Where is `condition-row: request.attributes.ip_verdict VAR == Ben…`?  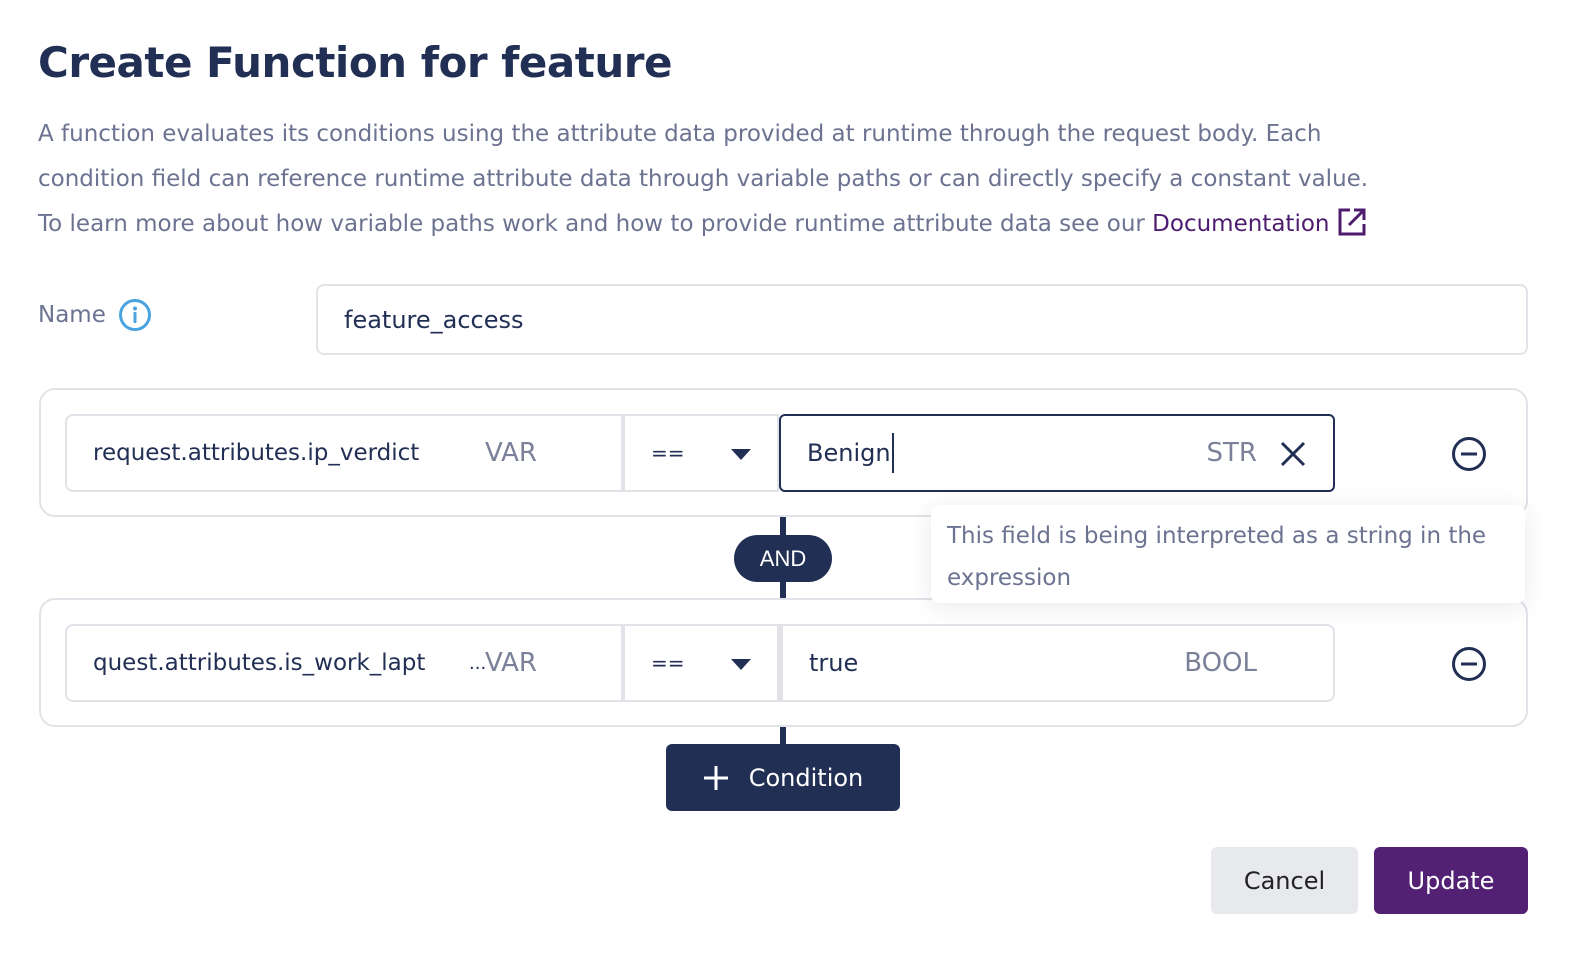 condition-row: request.attributes.ip_verdict VAR == Ben… is located at coordinates (700, 453).